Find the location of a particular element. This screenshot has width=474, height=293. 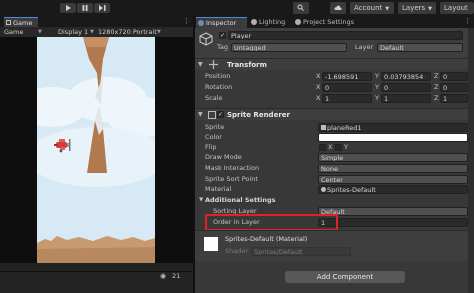

position-x-field: -1.698591 is located at coordinates (347, 76).